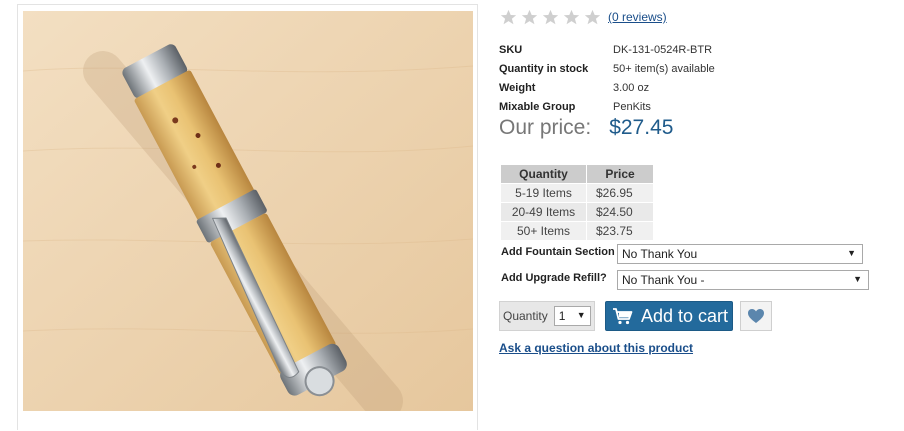 The height and width of the screenshot is (431, 904). What do you see at coordinates (632, 106) in the screenshot?
I see `spec-value: PenKits` at bounding box center [632, 106].